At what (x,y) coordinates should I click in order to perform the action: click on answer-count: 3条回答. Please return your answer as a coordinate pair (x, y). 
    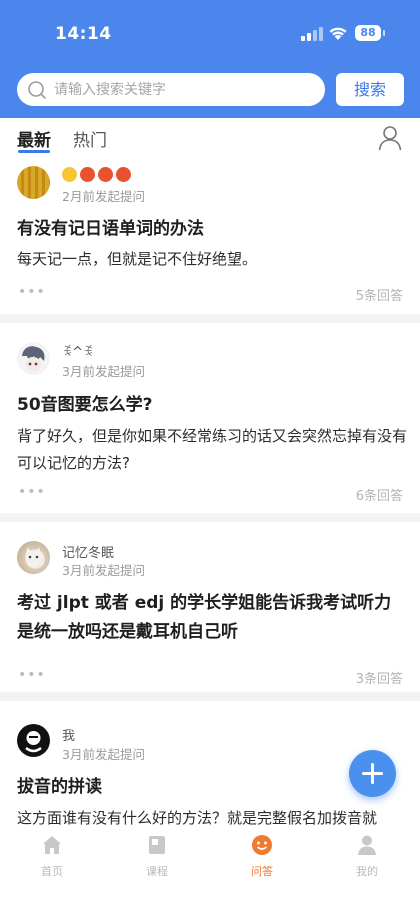
    Looking at the image, I should click on (379, 677).